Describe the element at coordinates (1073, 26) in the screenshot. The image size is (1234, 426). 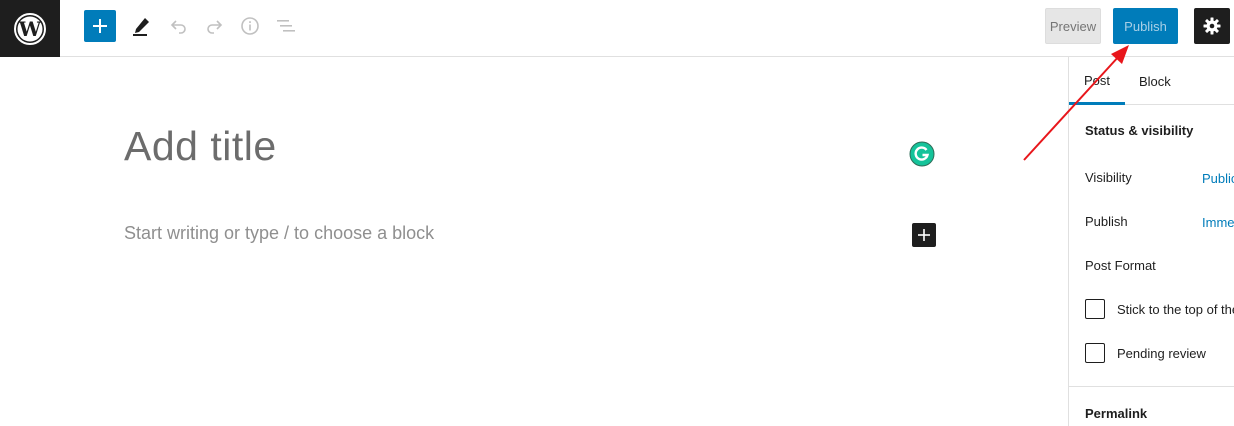
I see `preview-button: Preview` at that location.